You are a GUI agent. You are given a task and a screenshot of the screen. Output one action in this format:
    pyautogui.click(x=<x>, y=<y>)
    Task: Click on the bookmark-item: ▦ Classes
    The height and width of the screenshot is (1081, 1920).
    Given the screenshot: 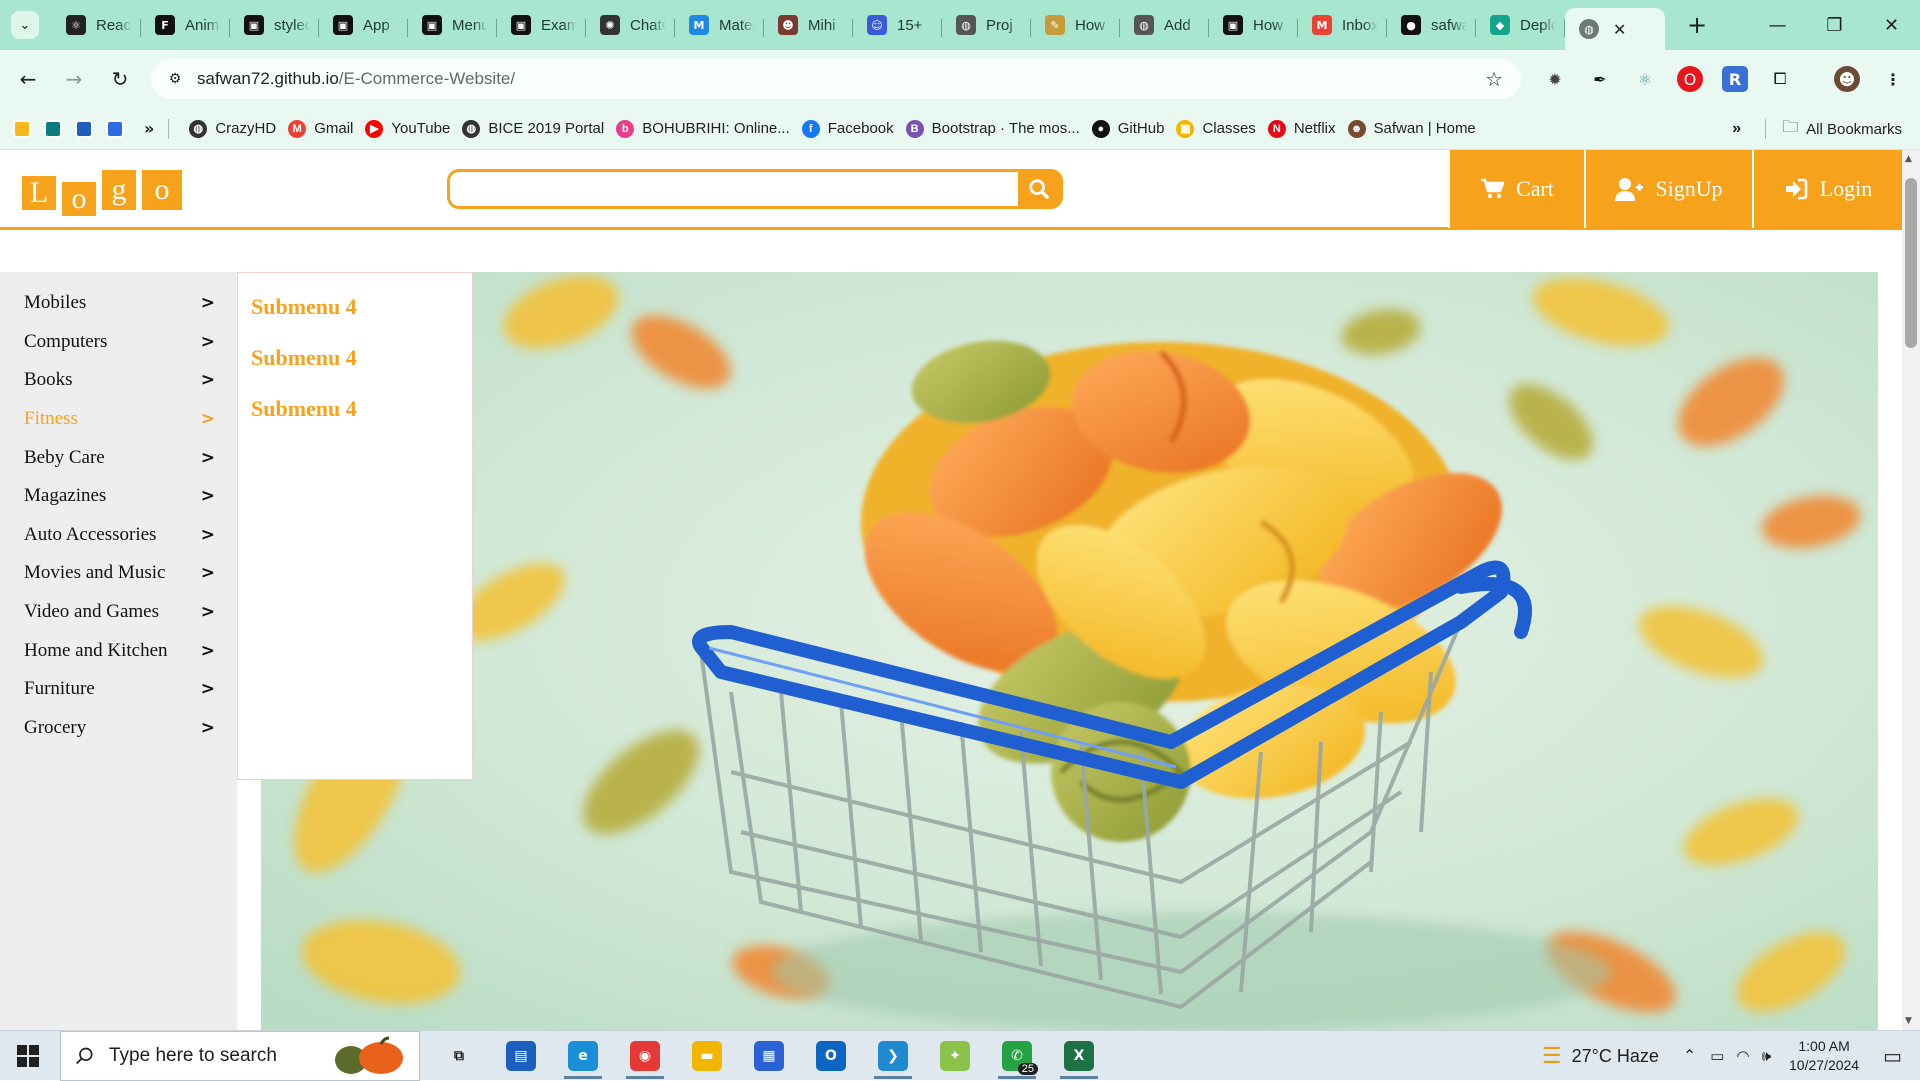 What is the action you would take?
    pyautogui.click(x=1216, y=128)
    